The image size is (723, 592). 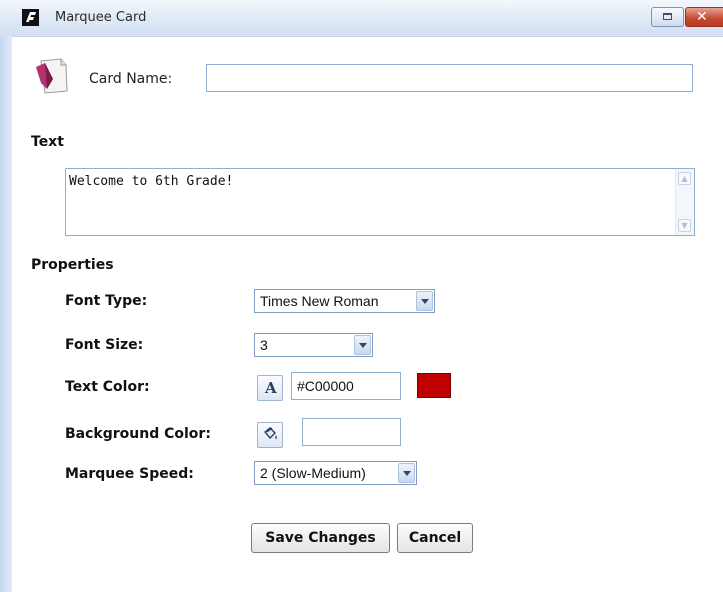 I want to click on restore-icon, so click(x=667, y=16).